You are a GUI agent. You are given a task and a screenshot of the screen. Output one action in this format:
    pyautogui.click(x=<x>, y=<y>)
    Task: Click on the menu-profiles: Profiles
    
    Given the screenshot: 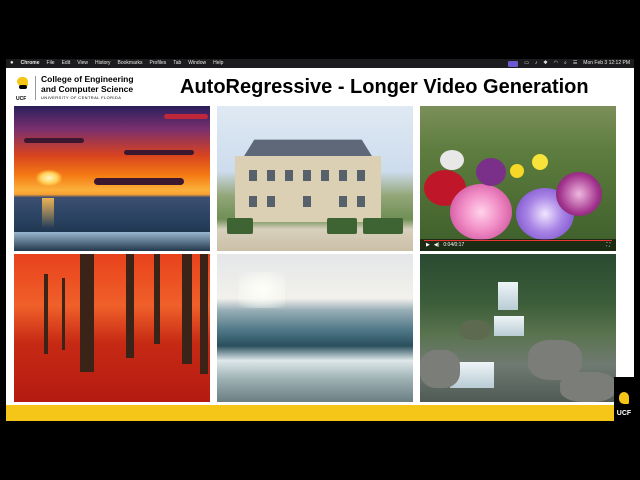 What is the action you would take?
    pyautogui.click(x=158, y=63)
    